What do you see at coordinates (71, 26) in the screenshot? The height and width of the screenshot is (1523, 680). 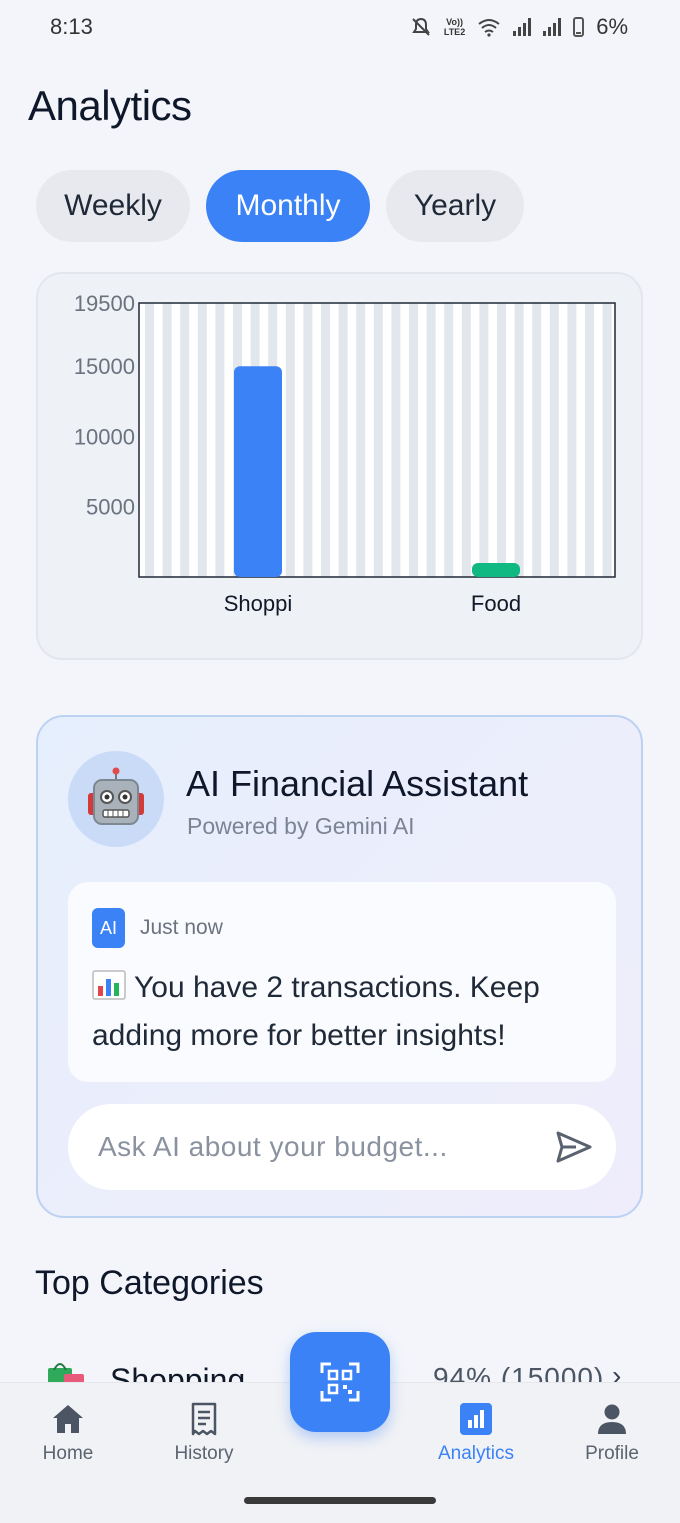 I see `status-time: 8:13` at bounding box center [71, 26].